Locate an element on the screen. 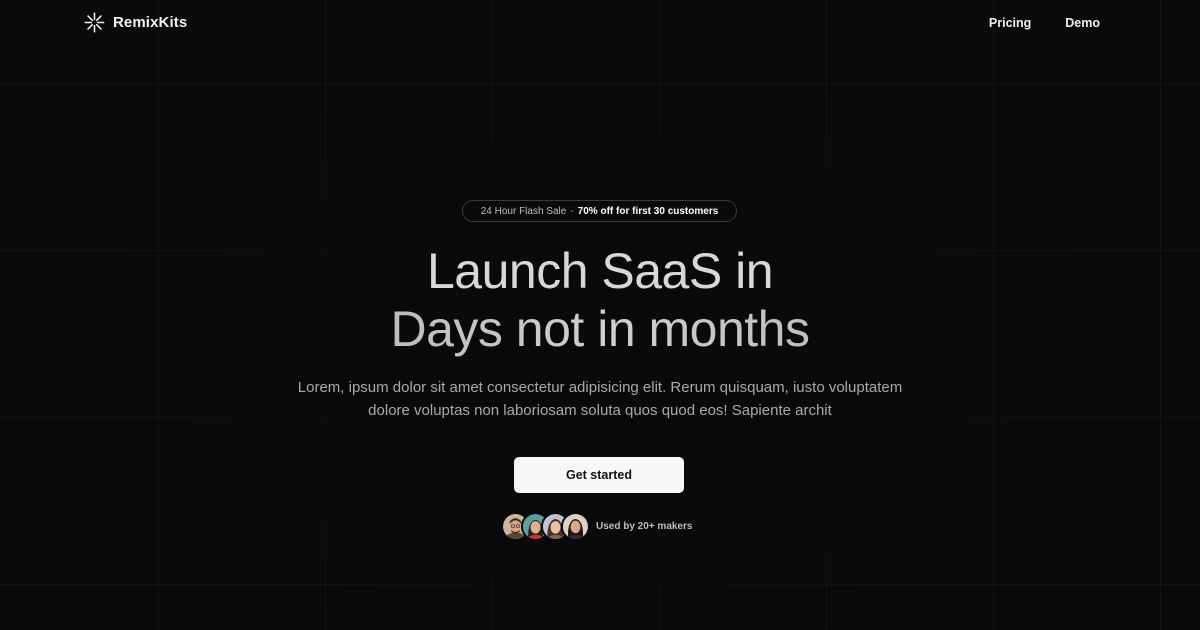  get-started-button: Get started is located at coordinates (599, 475).